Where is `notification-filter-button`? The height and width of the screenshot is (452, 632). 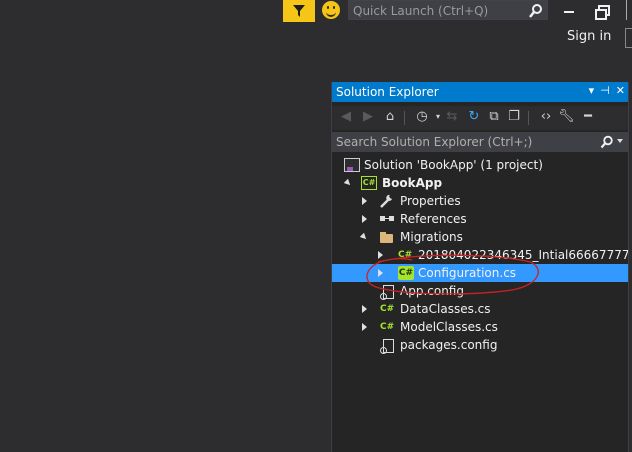
notification-filter-button is located at coordinates (299, 11).